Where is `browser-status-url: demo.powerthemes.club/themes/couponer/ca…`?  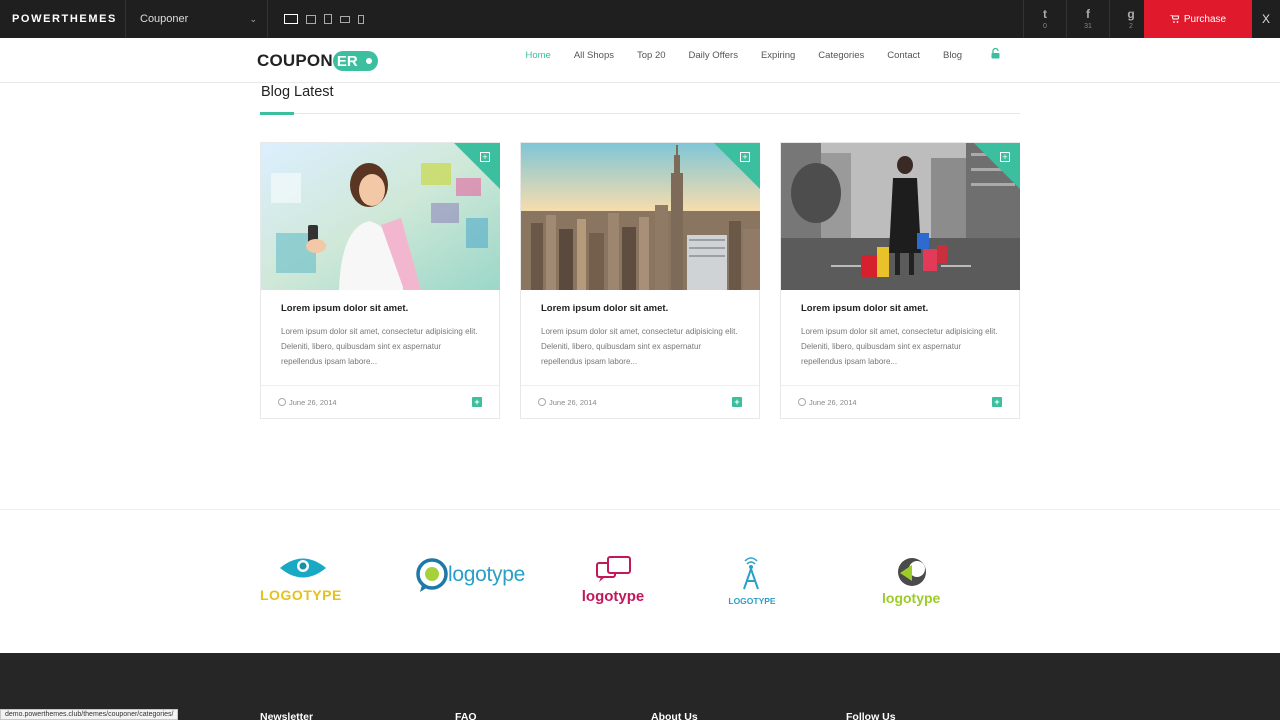 browser-status-url: demo.powerthemes.club/themes/couponer/ca… is located at coordinates (89, 714).